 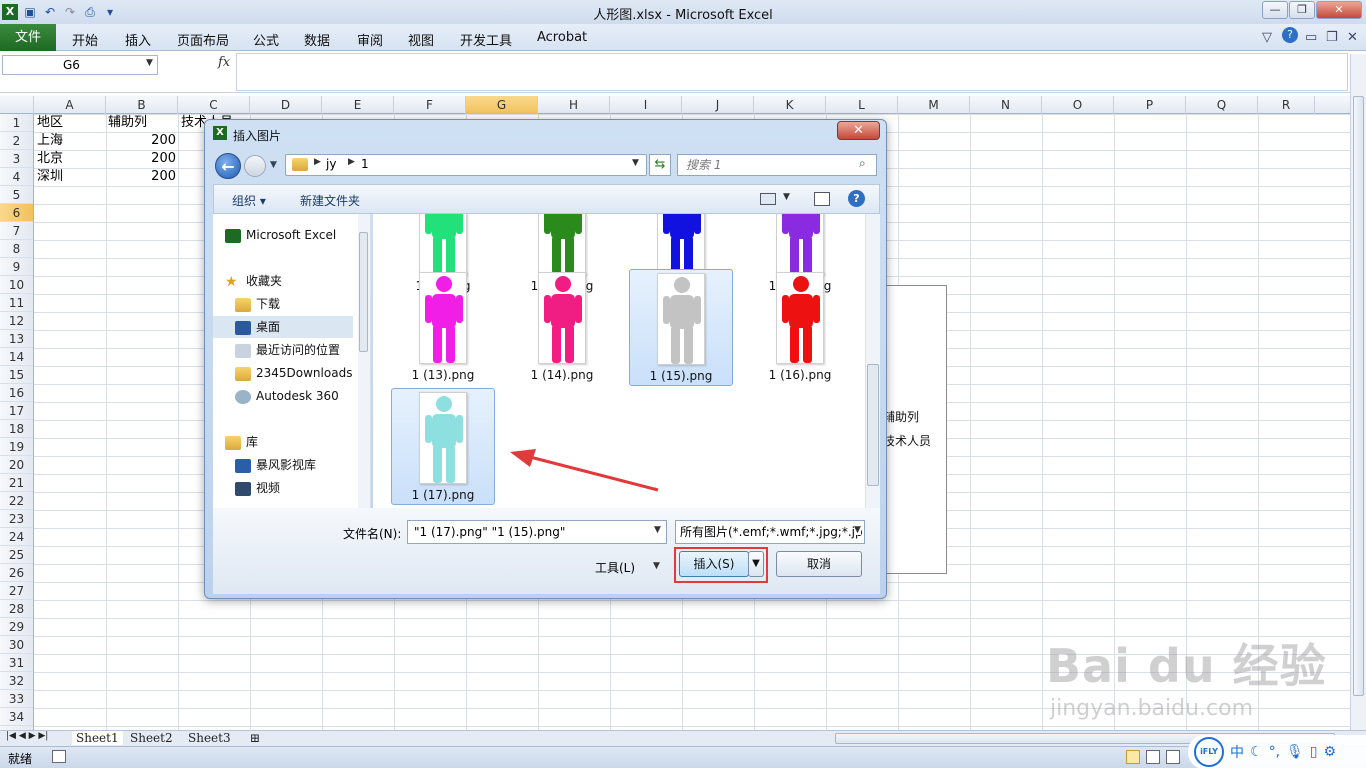 What do you see at coordinates (16, 177) in the screenshot?
I see `row-header-4: 4` at bounding box center [16, 177].